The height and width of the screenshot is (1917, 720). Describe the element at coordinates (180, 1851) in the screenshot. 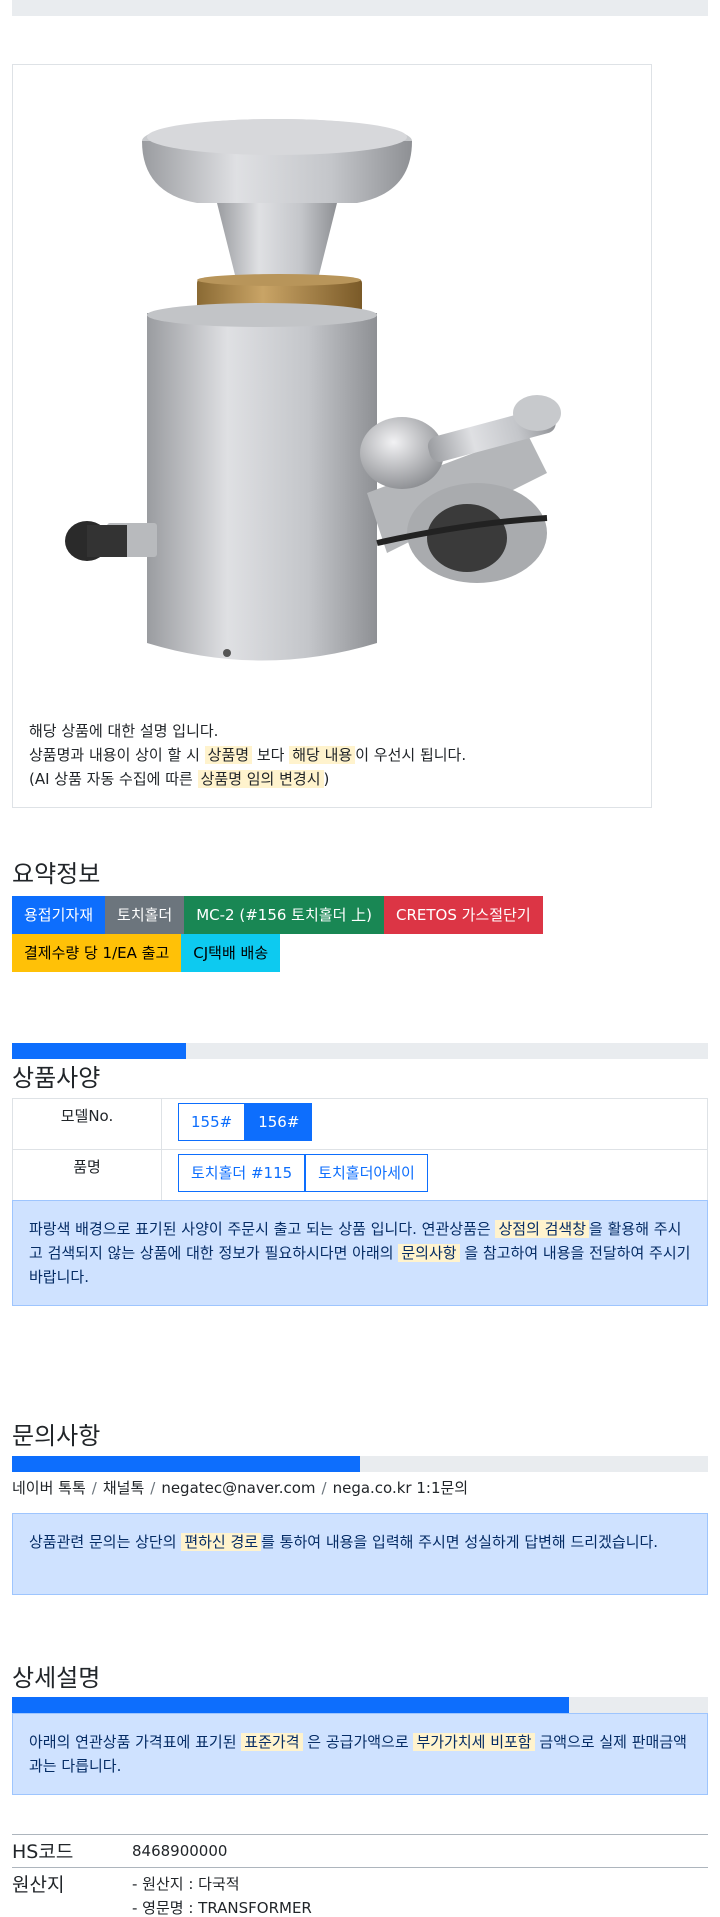

I see `hs-code-value: 8468900000` at that location.